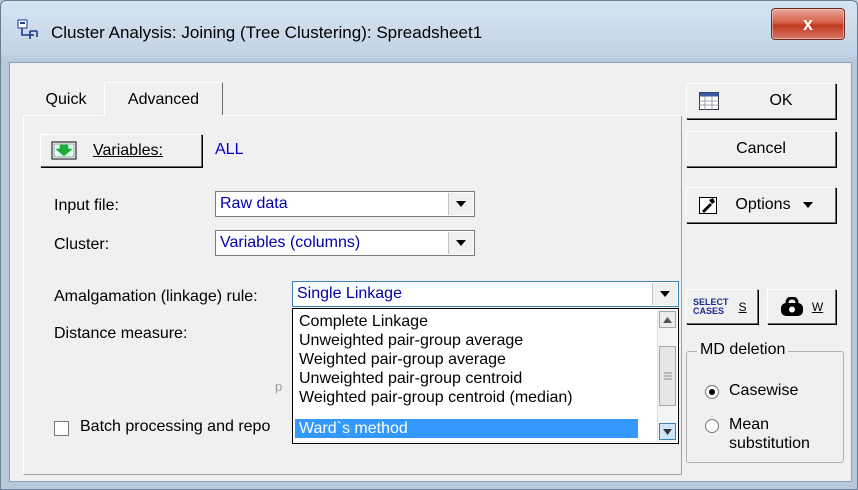 The width and height of the screenshot is (858, 490). I want to click on list-scrollbar, so click(667, 376).